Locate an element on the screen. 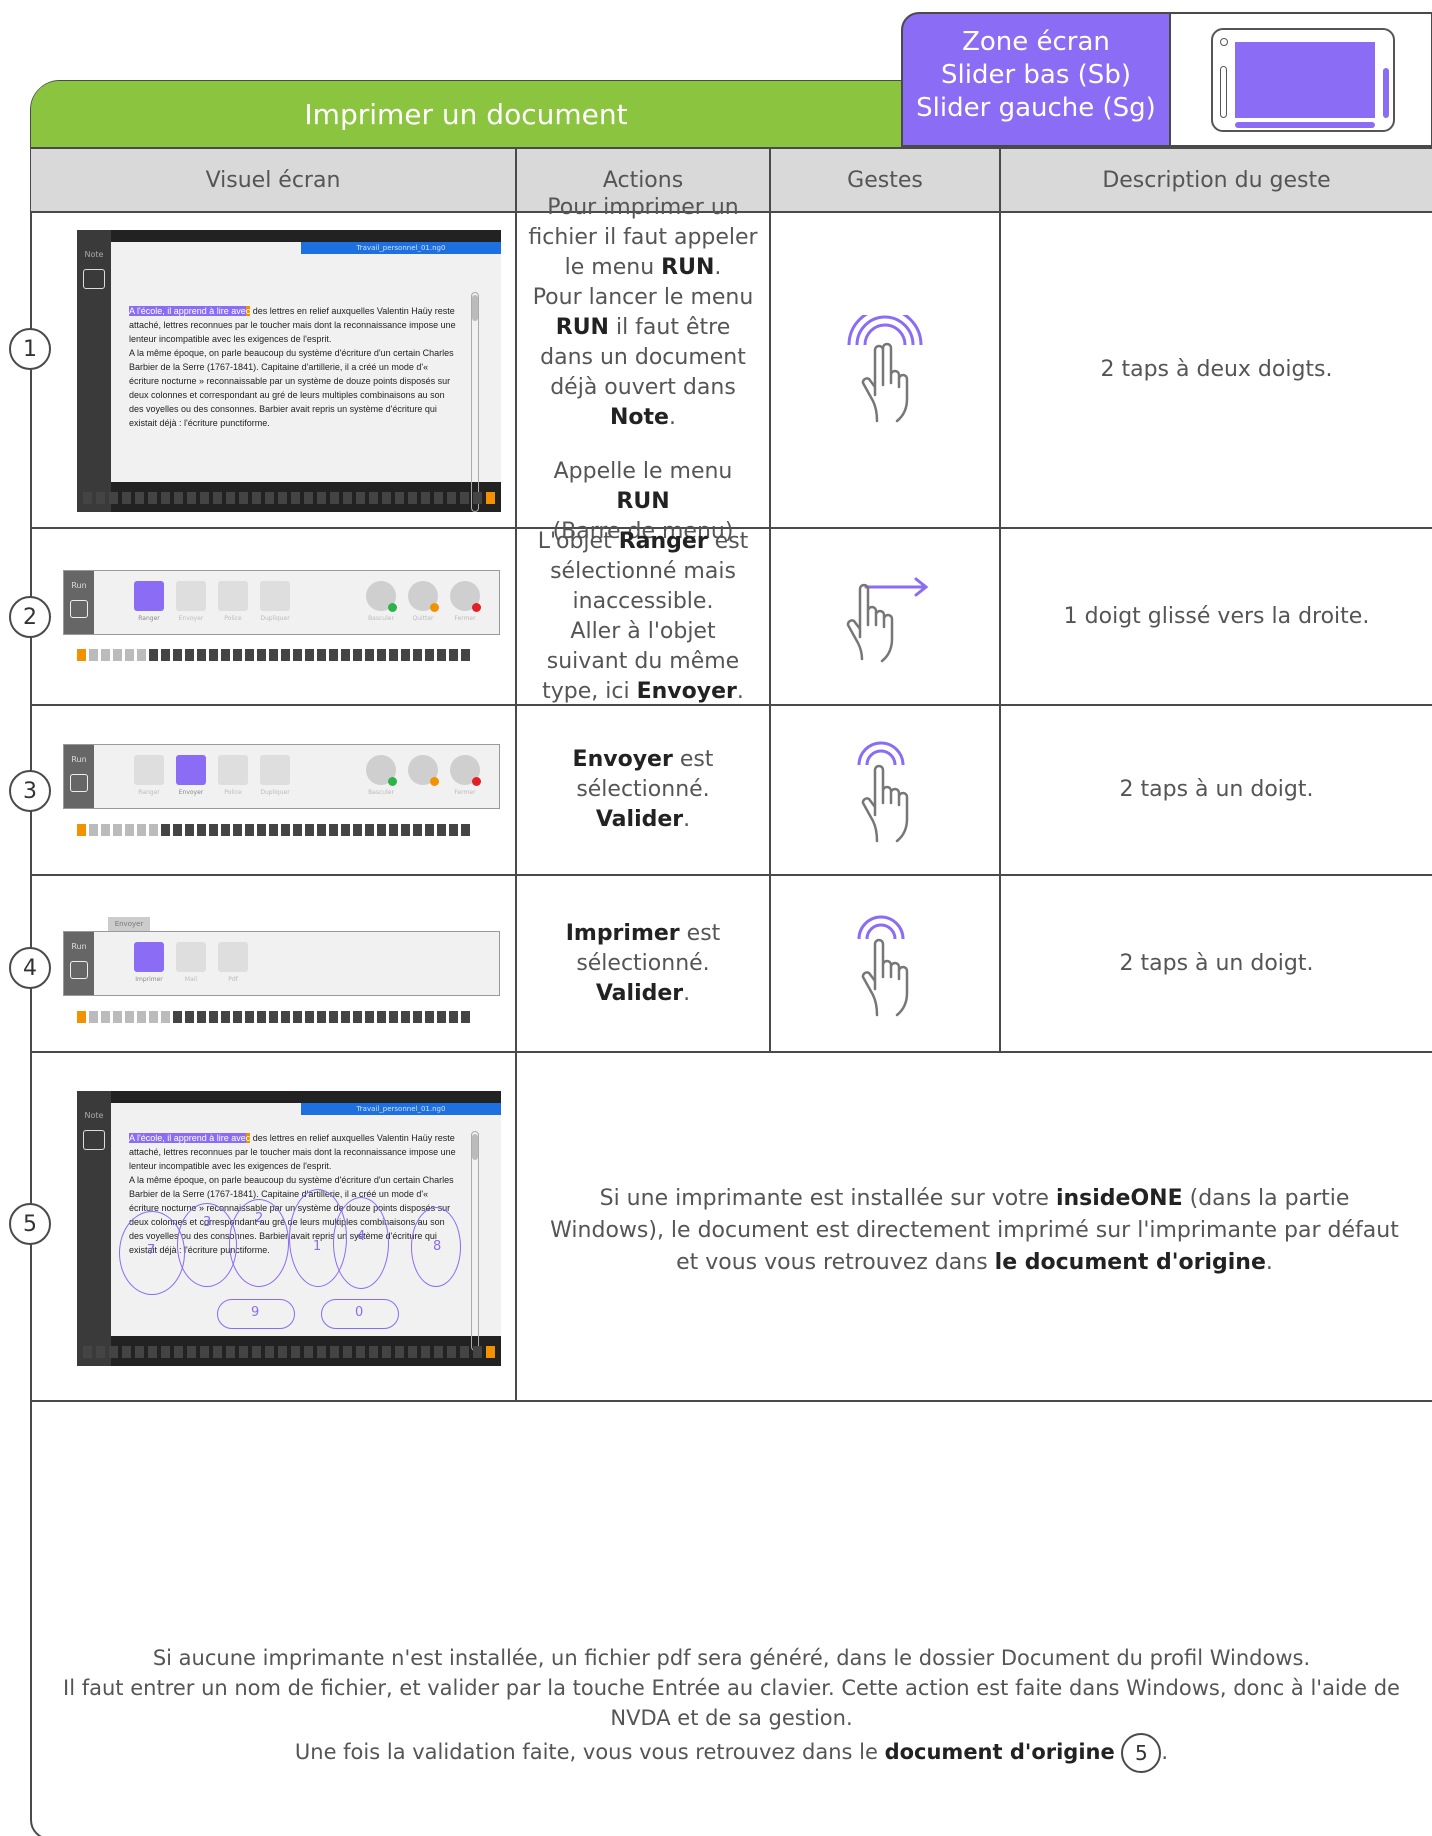 Image resolution: width=1432 pixels, height=1836 pixels. dupliquer-tile is located at coordinates (275, 596).